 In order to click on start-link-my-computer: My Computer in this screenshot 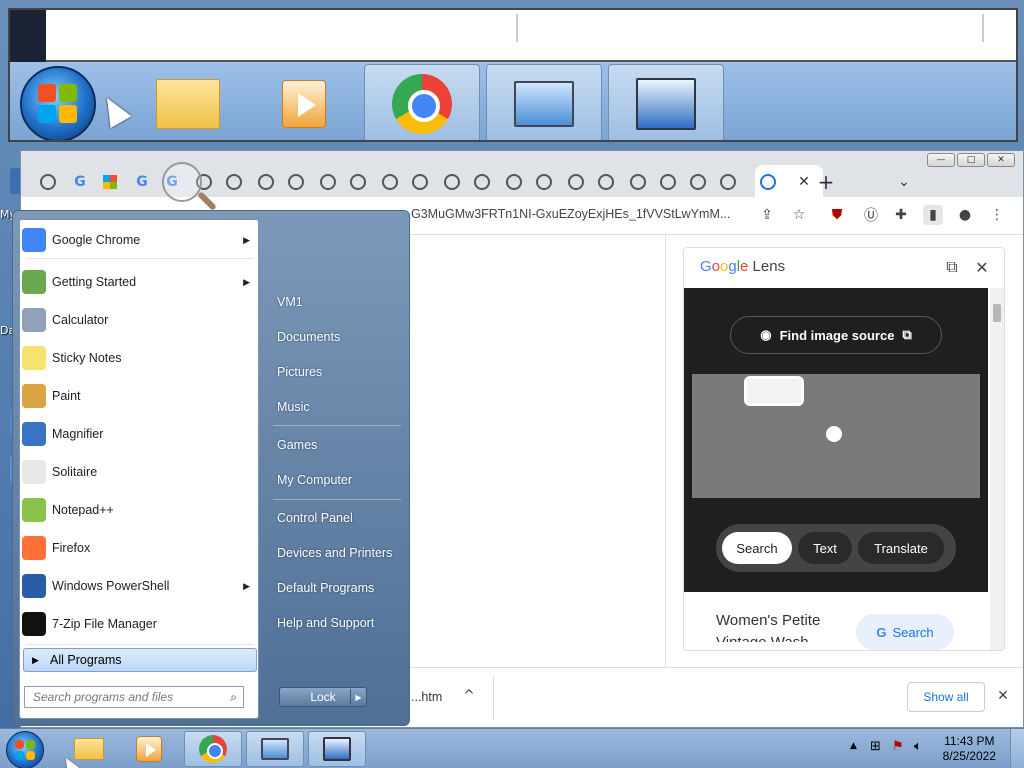, I will do `click(342, 480)`.